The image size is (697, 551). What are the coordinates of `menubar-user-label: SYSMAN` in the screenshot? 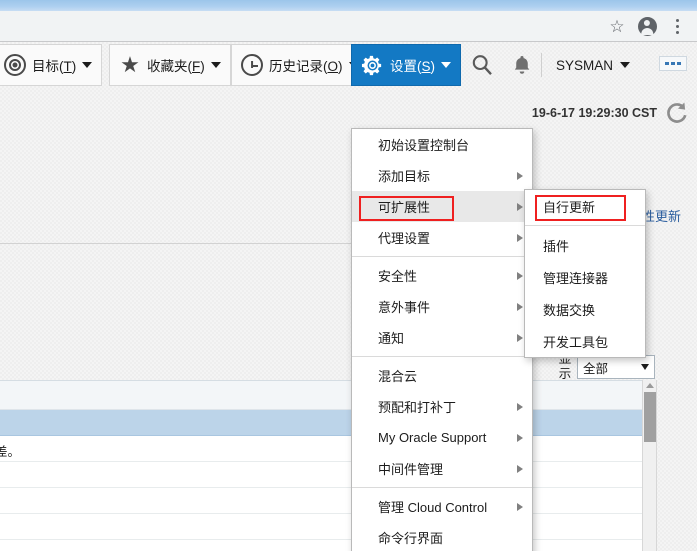 It's located at (585, 65).